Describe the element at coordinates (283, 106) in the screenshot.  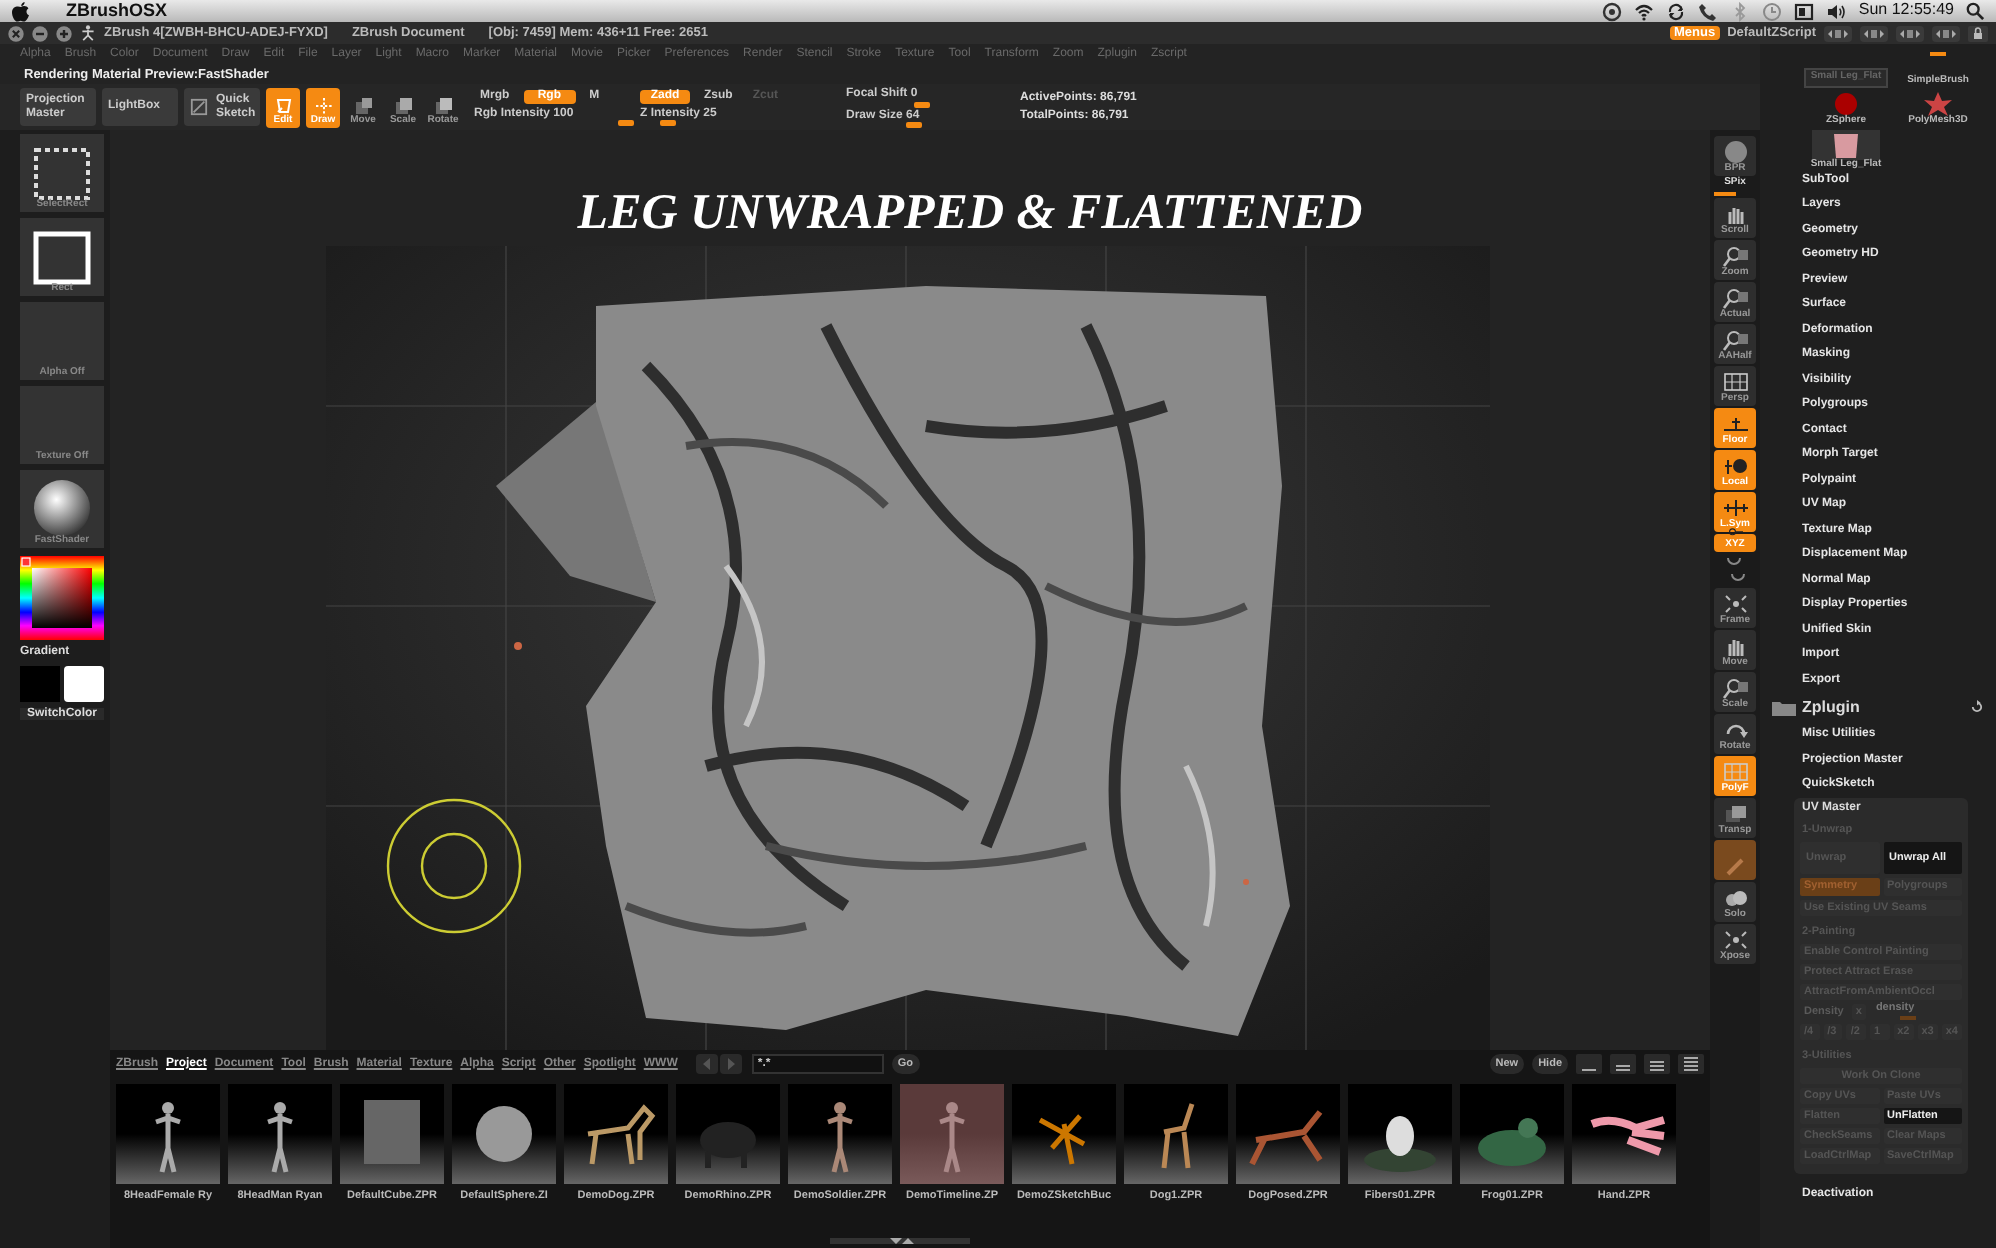
I see `edit-icon` at that location.